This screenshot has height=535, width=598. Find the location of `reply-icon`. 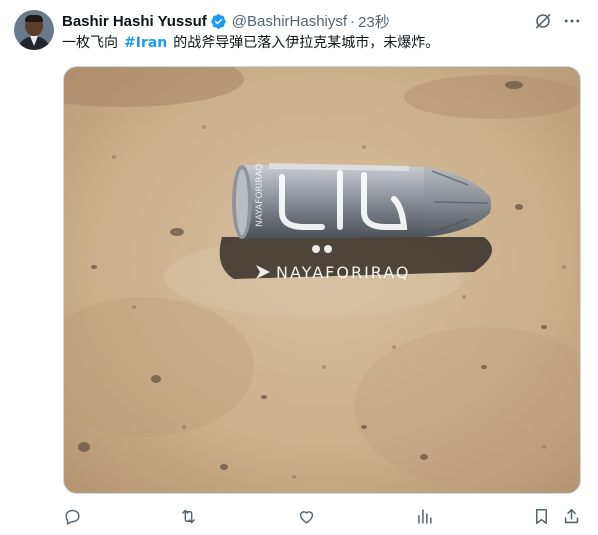

reply-icon is located at coordinates (72, 516).